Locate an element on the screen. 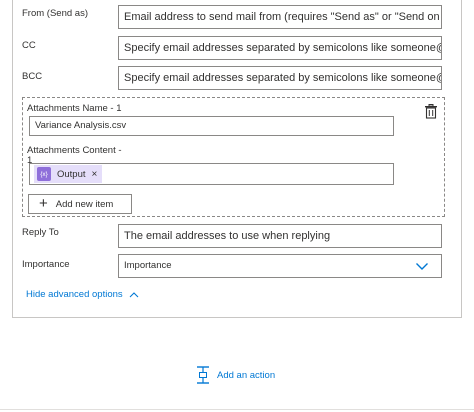 Image resolution: width=474 pixels, height=412 pixels. output-token-label: Output is located at coordinates (71, 174).